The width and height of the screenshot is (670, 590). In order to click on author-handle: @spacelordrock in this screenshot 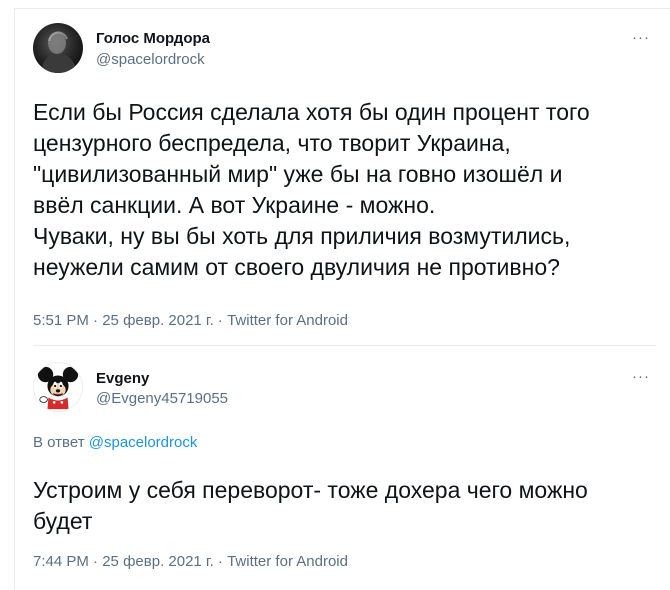, I will do `click(150, 59)`.